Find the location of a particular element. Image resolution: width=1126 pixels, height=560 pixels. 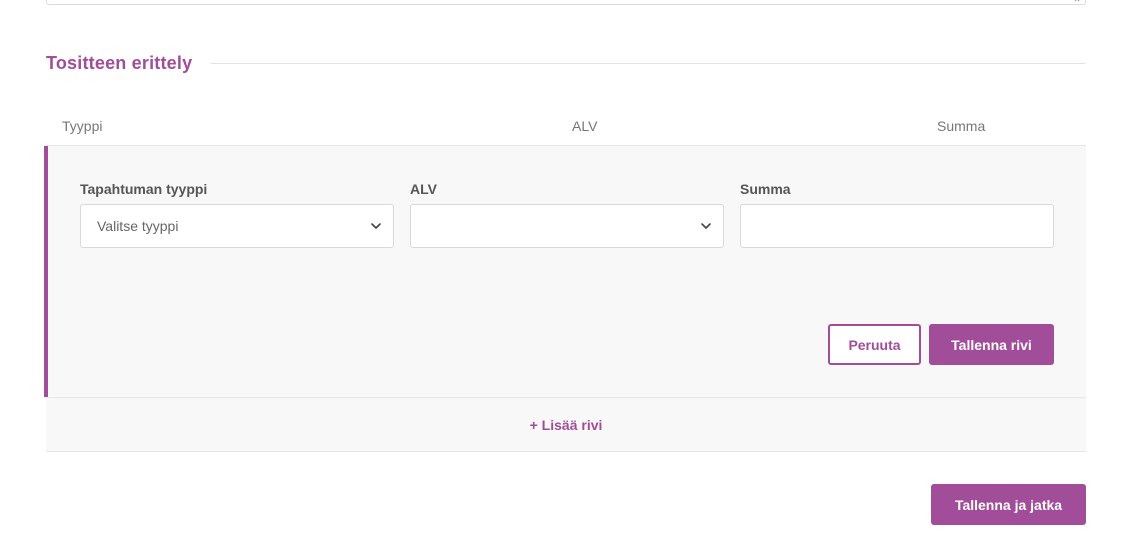

section-title: Tositteen erittely is located at coordinates (119, 62).